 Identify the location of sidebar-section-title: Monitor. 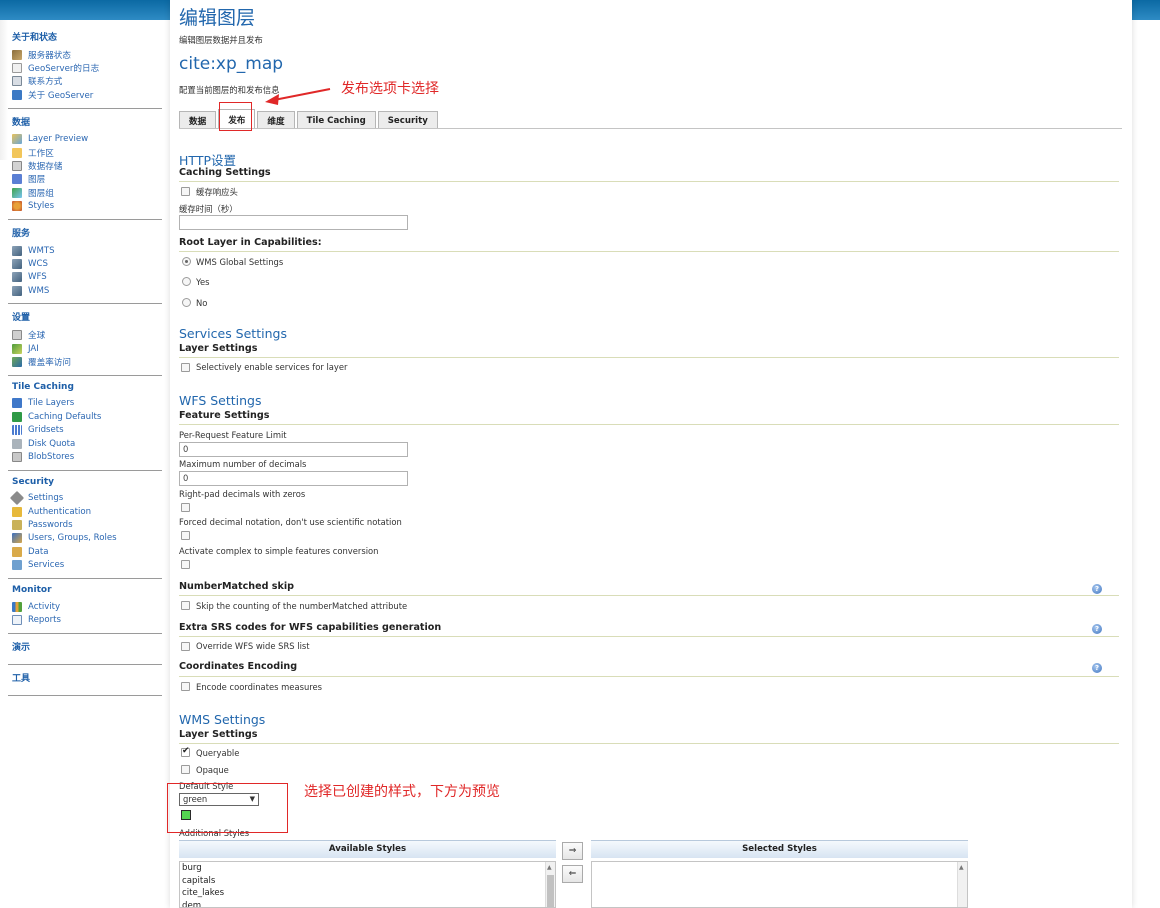
(32, 589).